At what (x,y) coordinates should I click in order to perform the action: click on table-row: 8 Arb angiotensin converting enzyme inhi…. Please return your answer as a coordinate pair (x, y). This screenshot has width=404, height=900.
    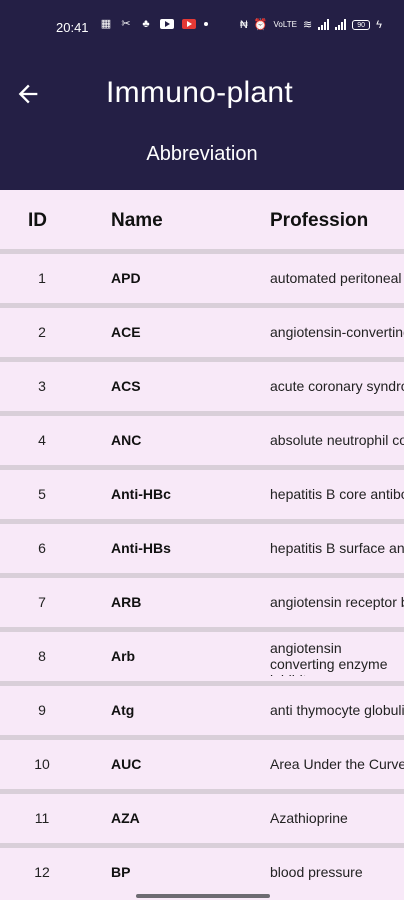
    Looking at the image, I should click on (202, 659).